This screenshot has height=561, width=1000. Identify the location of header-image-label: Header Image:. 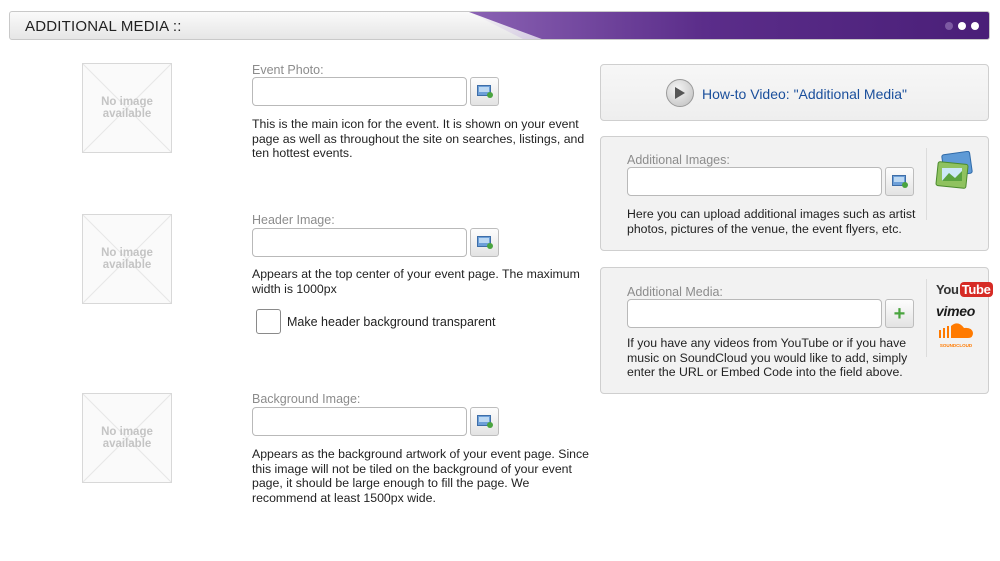
(293, 220).